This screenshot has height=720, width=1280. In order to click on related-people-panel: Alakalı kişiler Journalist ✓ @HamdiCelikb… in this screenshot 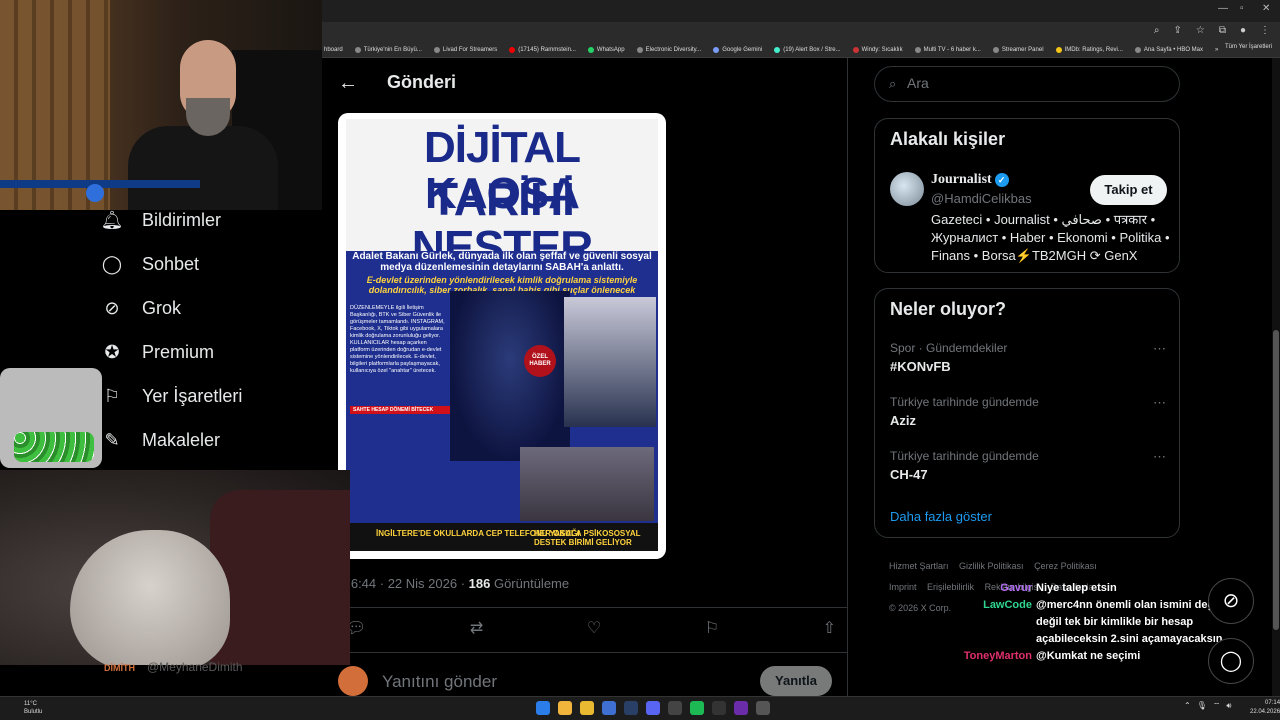, I will do `click(1027, 195)`.